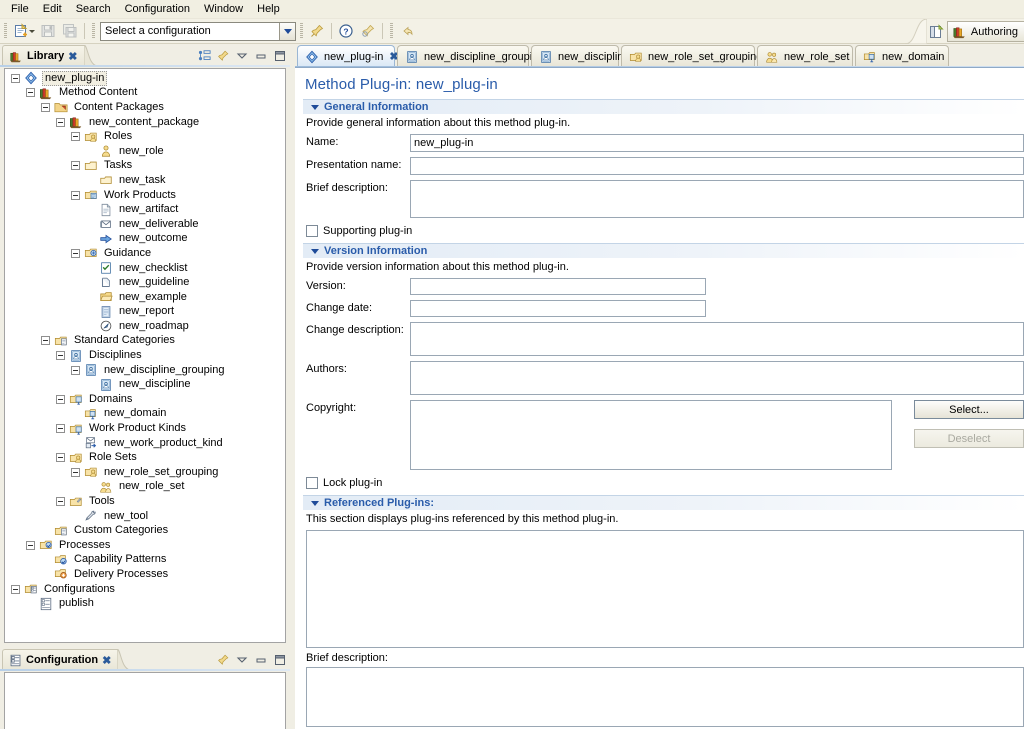 This screenshot has width=1024, height=729. What do you see at coordinates (43, 55) in the screenshot?
I see `library-view-tab: Library ✖` at bounding box center [43, 55].